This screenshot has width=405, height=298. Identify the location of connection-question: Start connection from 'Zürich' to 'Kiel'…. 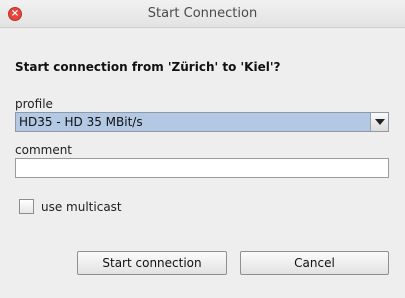
(148, 67).